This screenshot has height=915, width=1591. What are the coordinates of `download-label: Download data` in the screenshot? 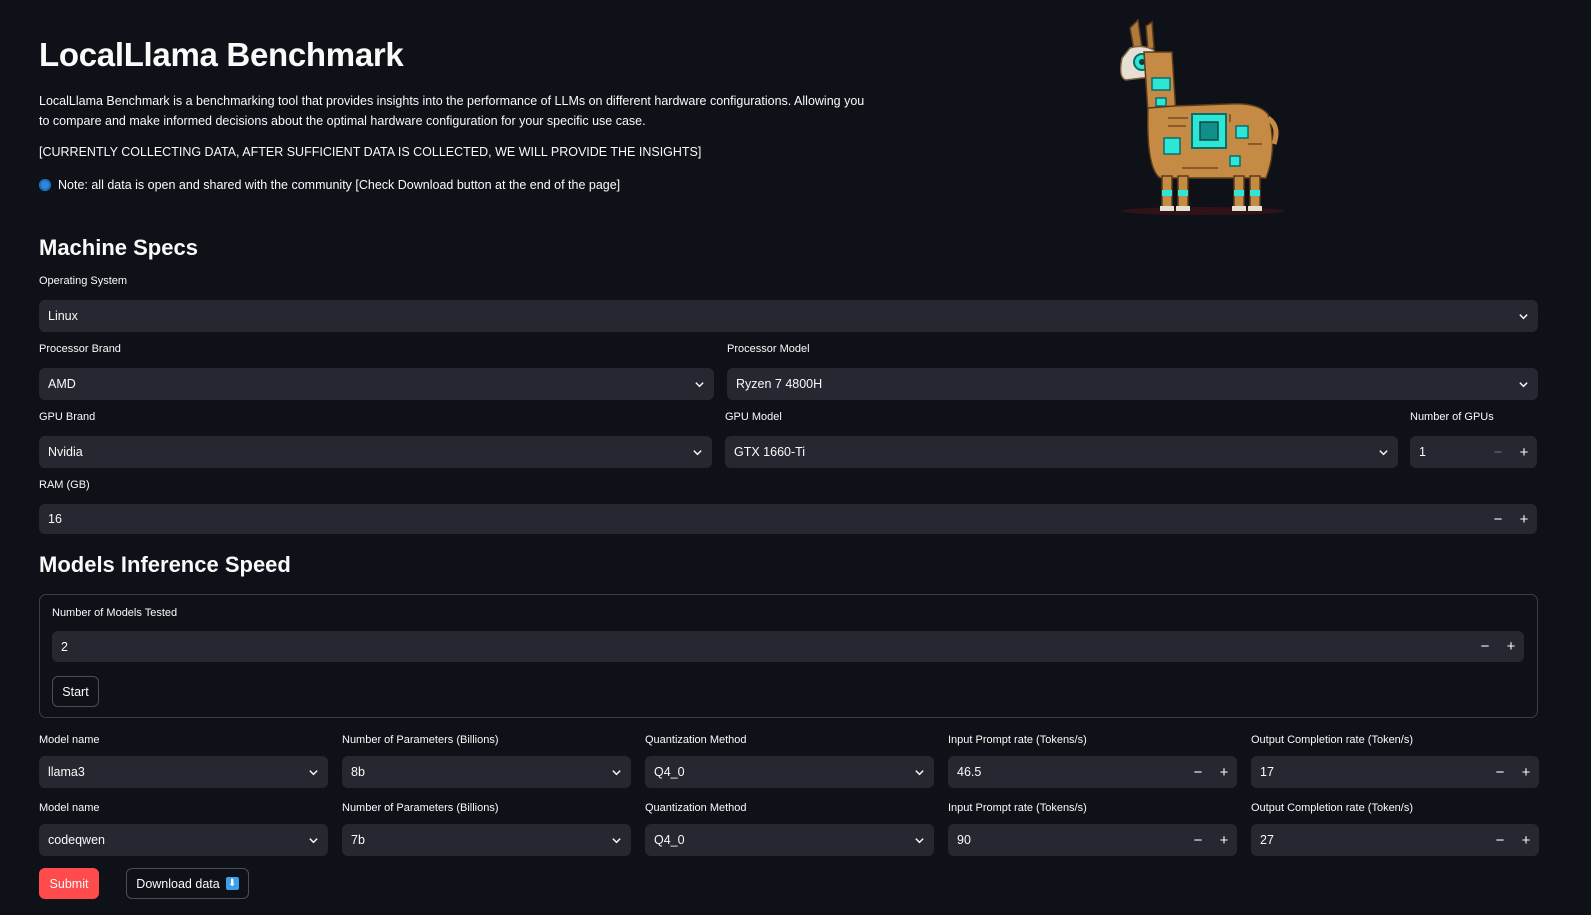 It's located at (178, 883).